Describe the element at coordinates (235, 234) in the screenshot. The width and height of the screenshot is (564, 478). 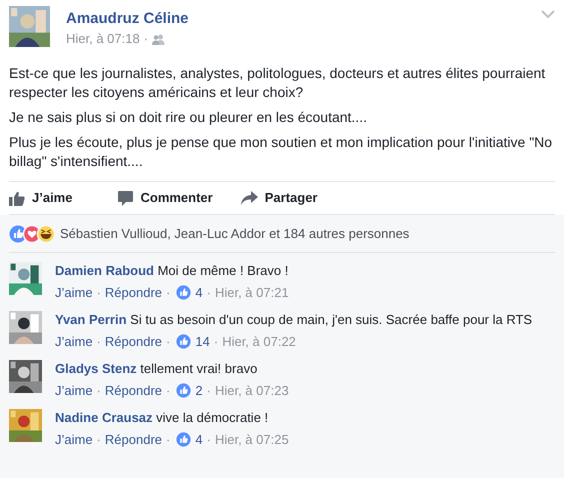
I see `reactions-summary: Sébastien Vullioud, Jean-Luc Addor et 184 autres personnes` at that location.